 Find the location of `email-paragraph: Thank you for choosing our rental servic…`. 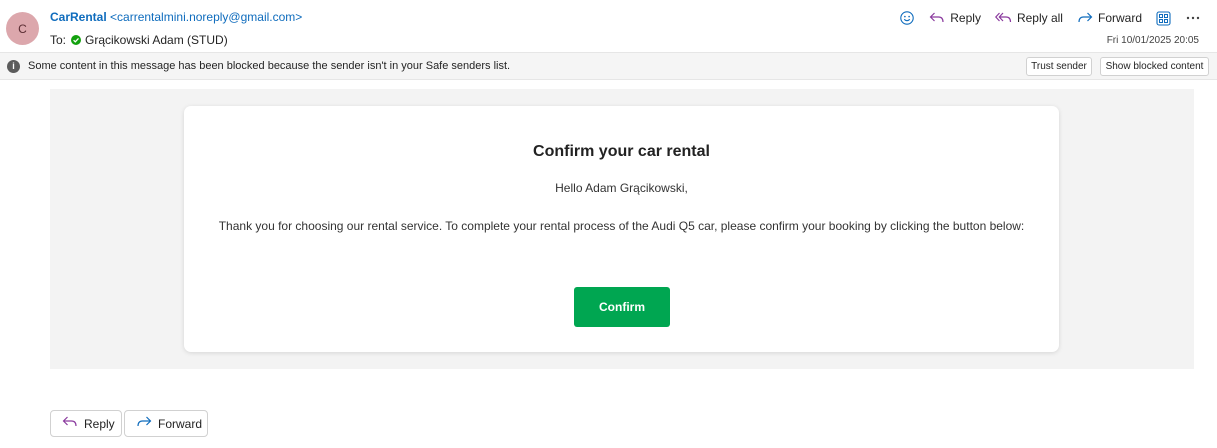

email-paragraph: Thank you for choosing our rental servic… is located at coordinates (621, 226).